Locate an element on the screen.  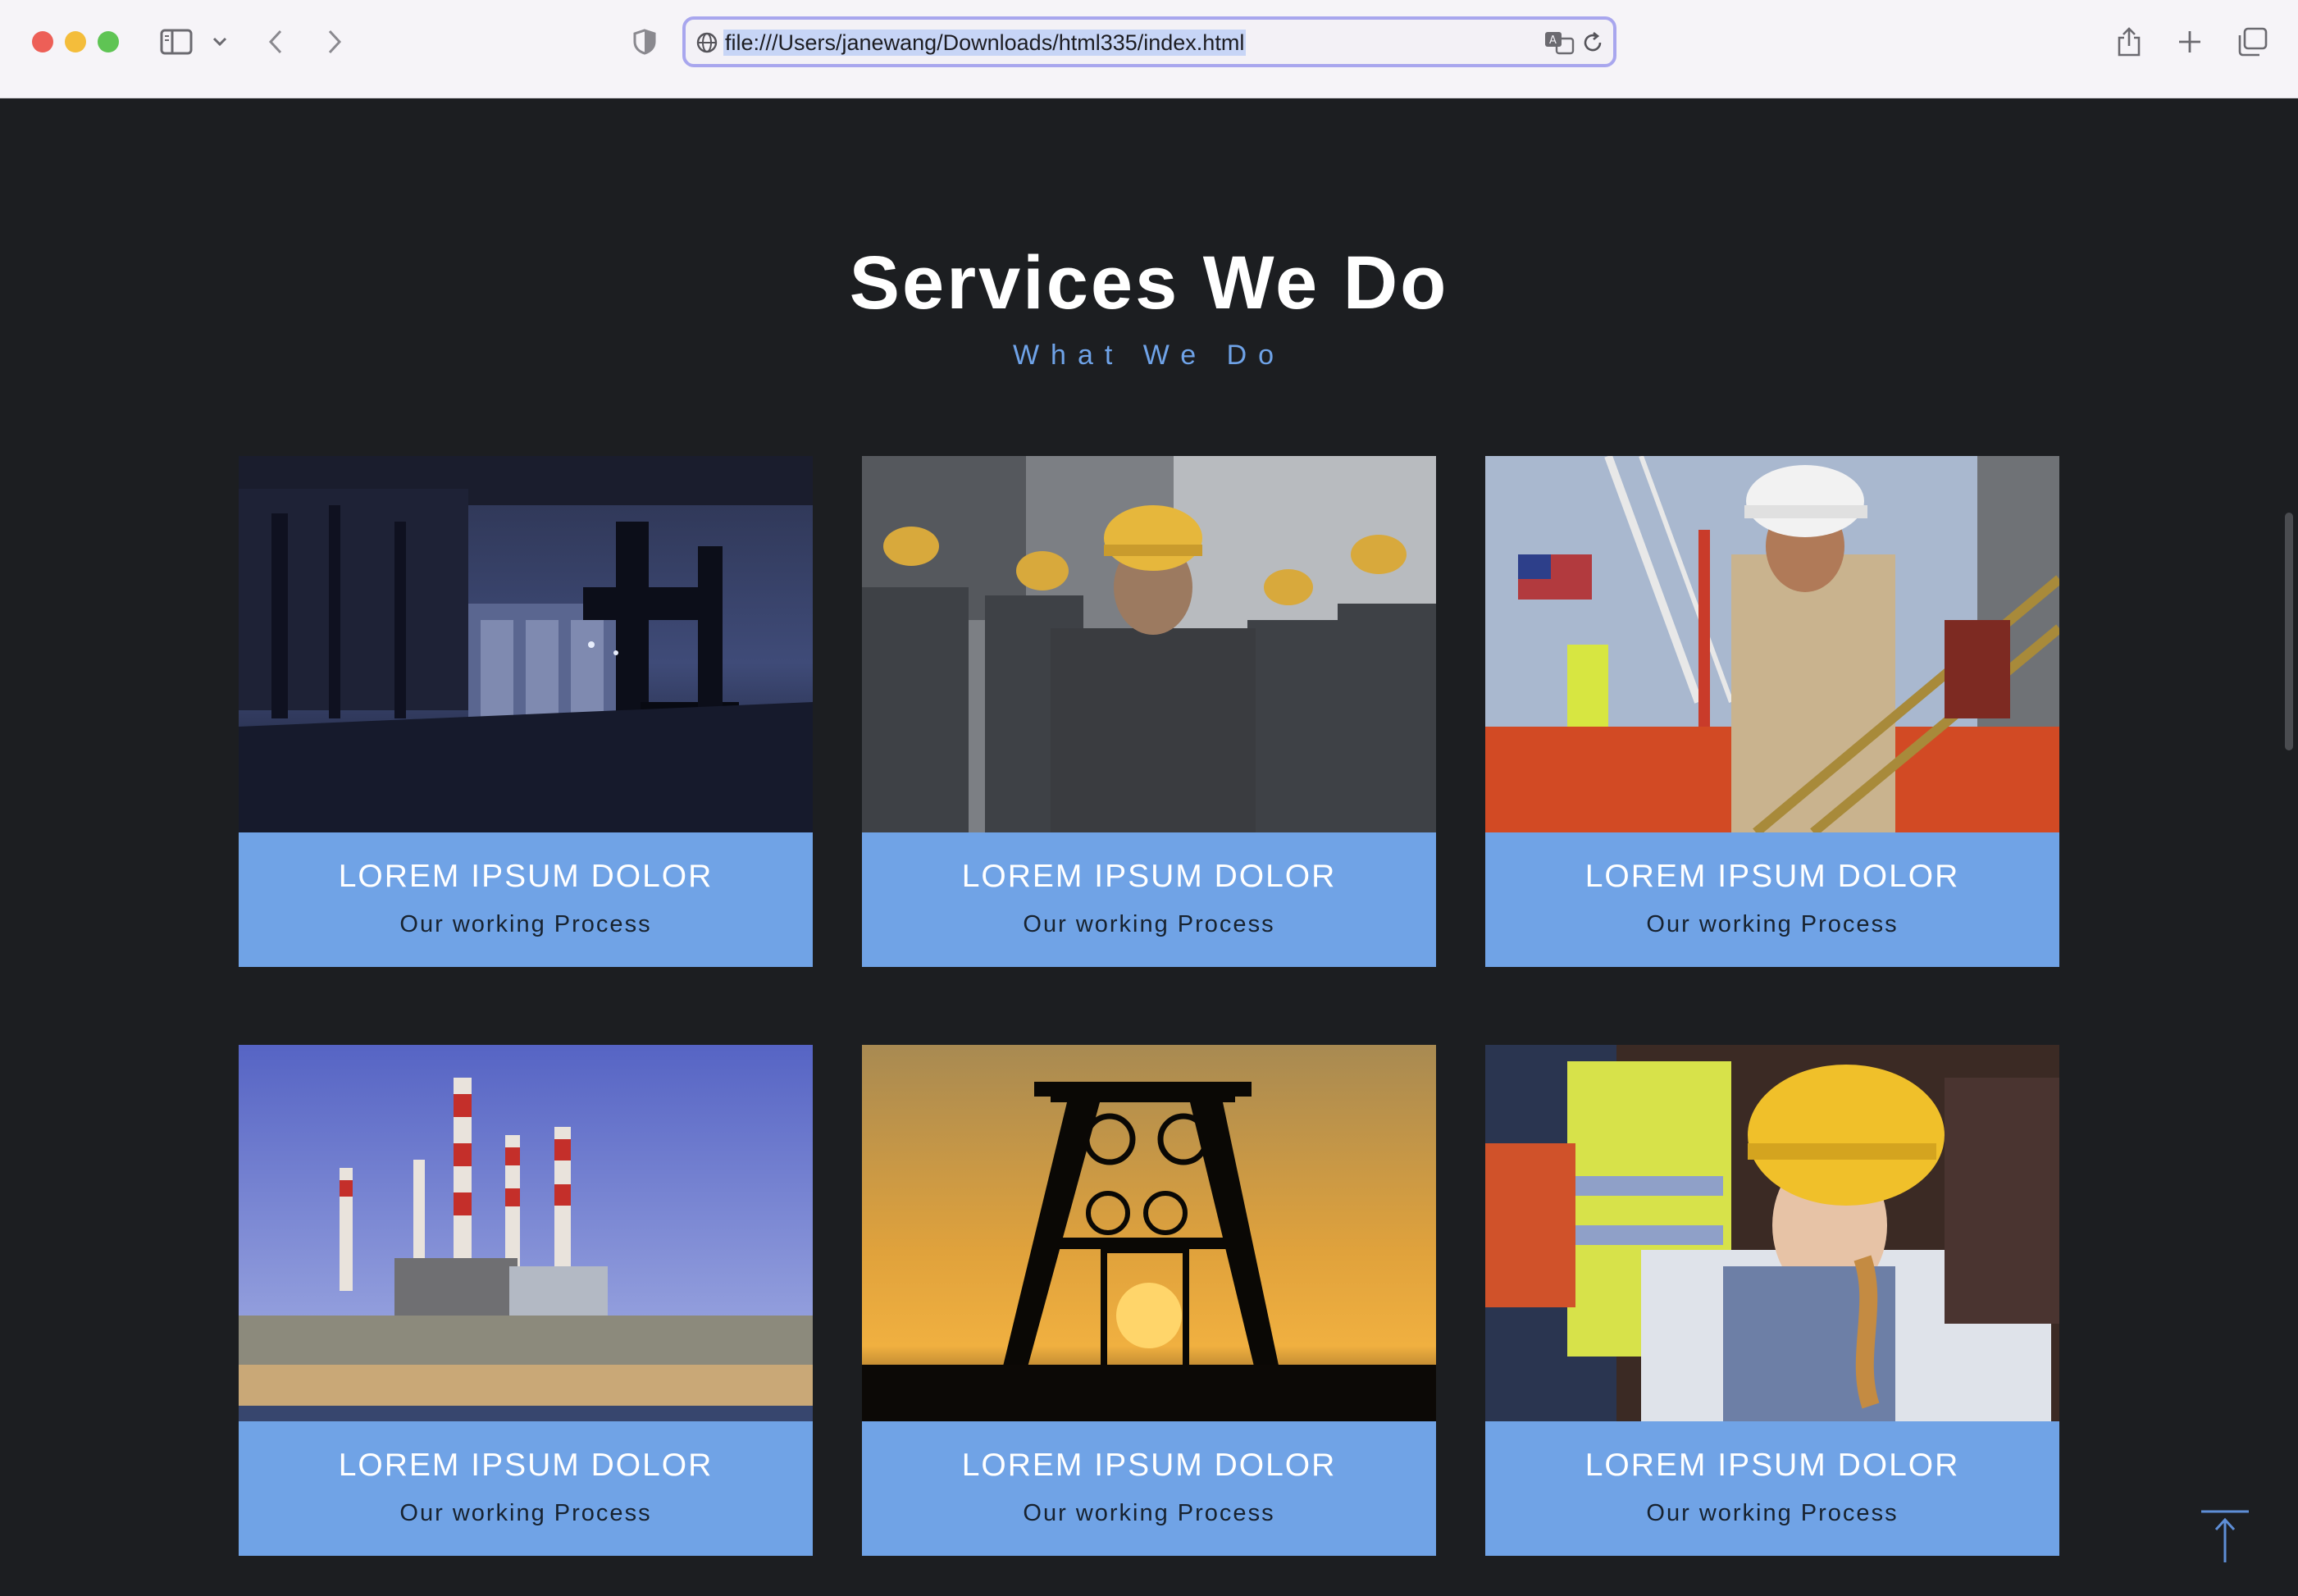
back-icon is located at coordinates (275, 42).